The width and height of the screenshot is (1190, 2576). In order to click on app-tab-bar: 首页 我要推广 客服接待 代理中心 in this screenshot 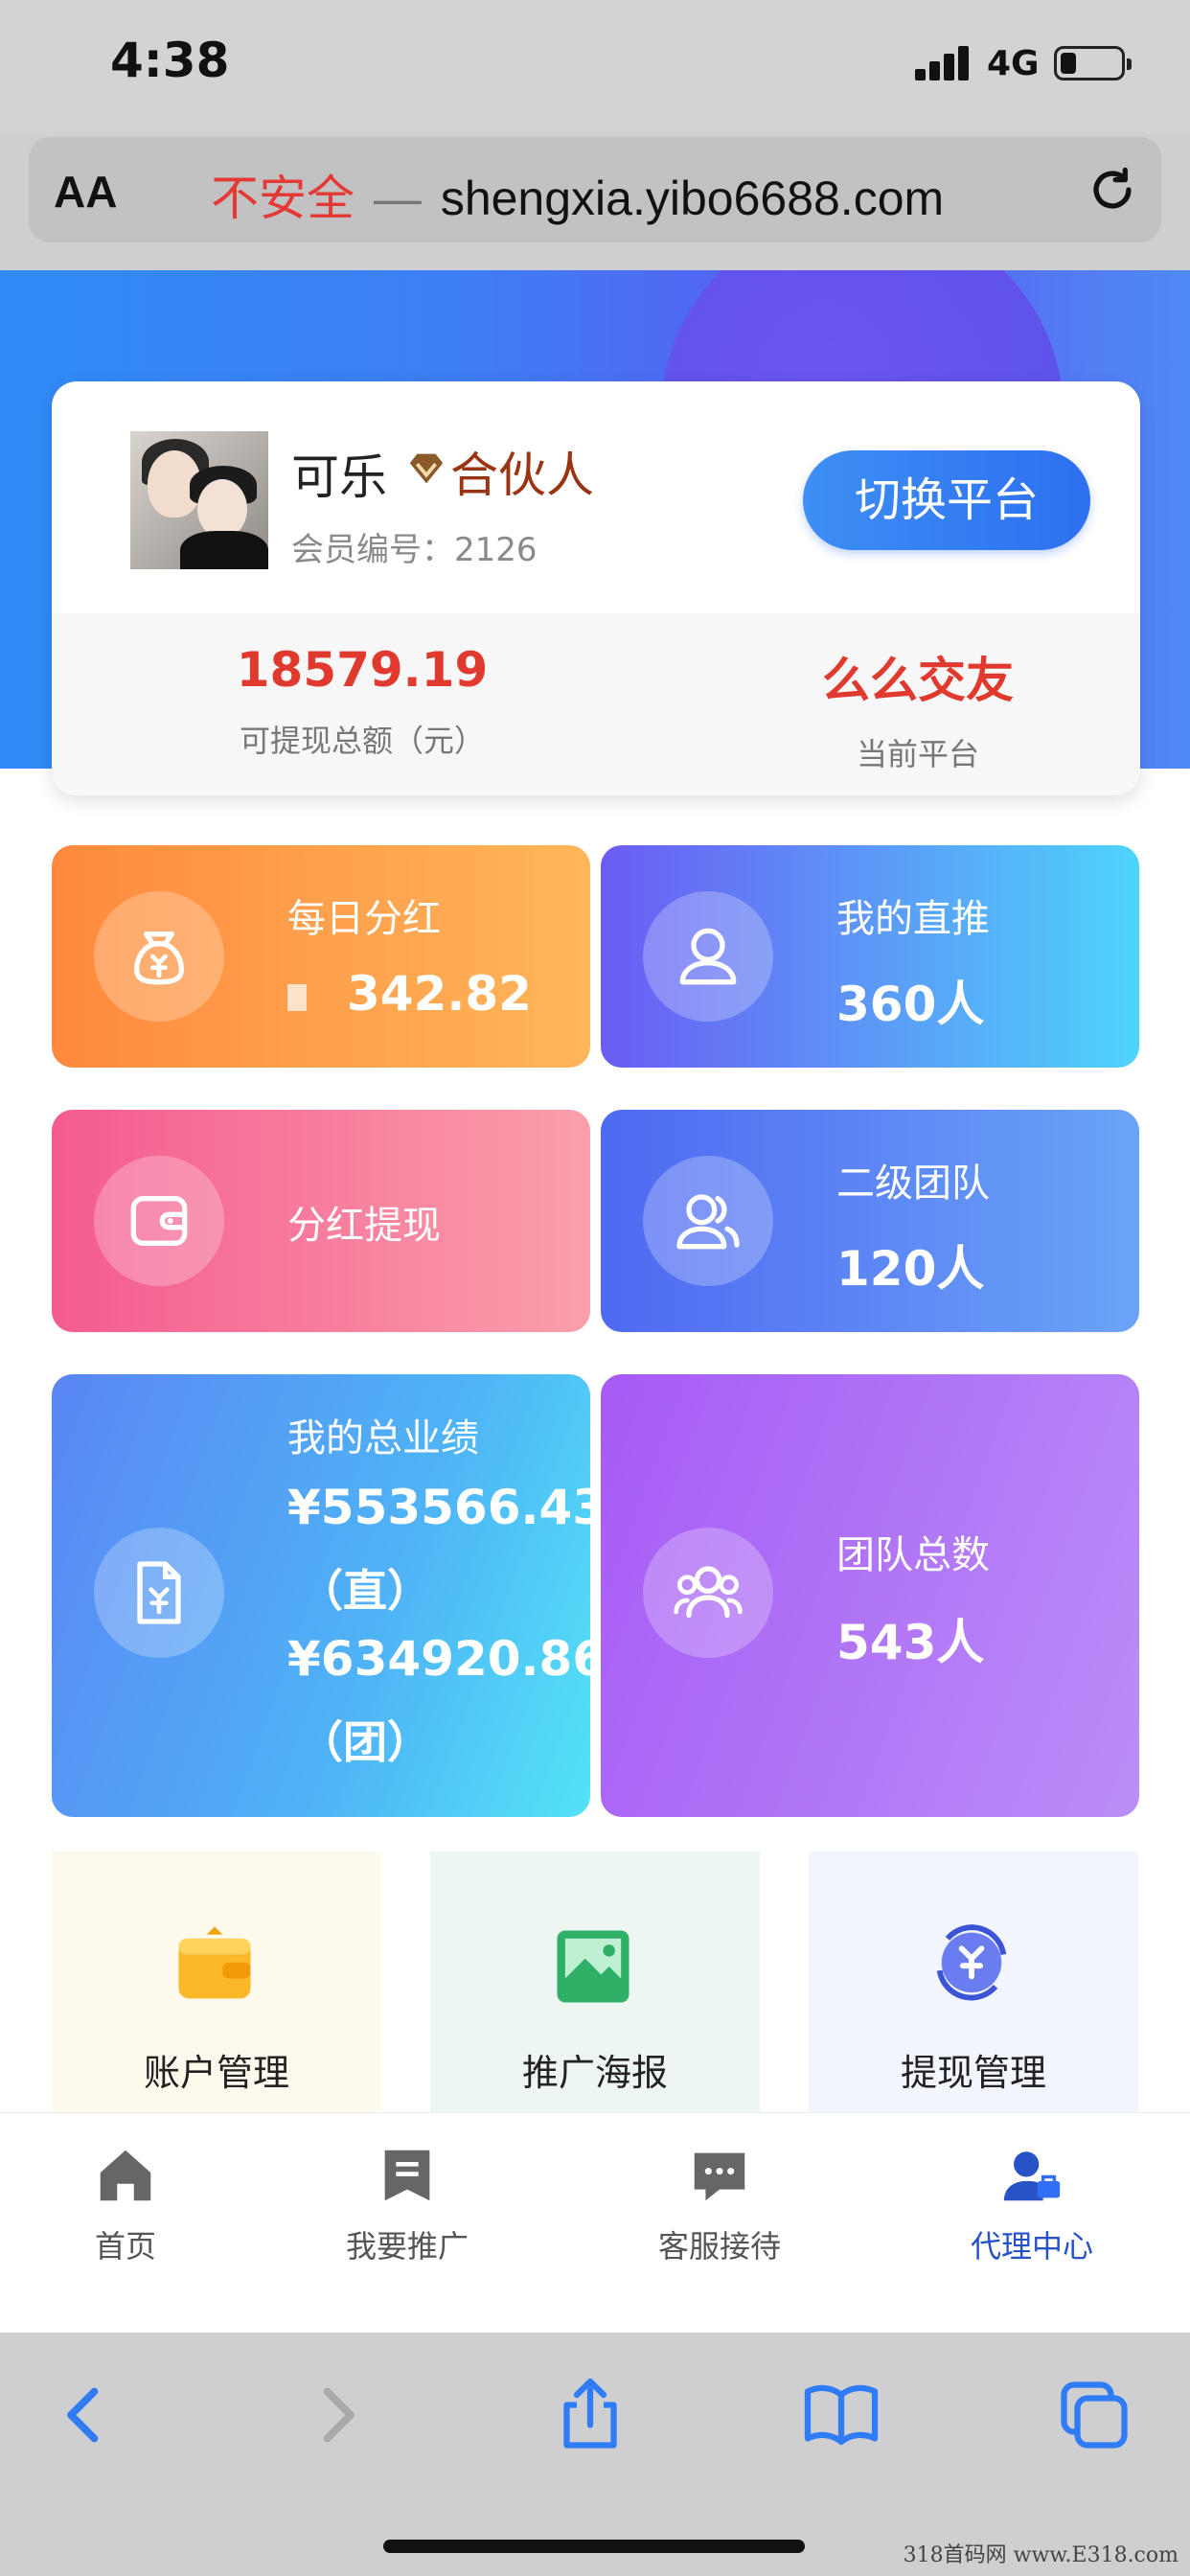, I will do `click(595, 2222)`.